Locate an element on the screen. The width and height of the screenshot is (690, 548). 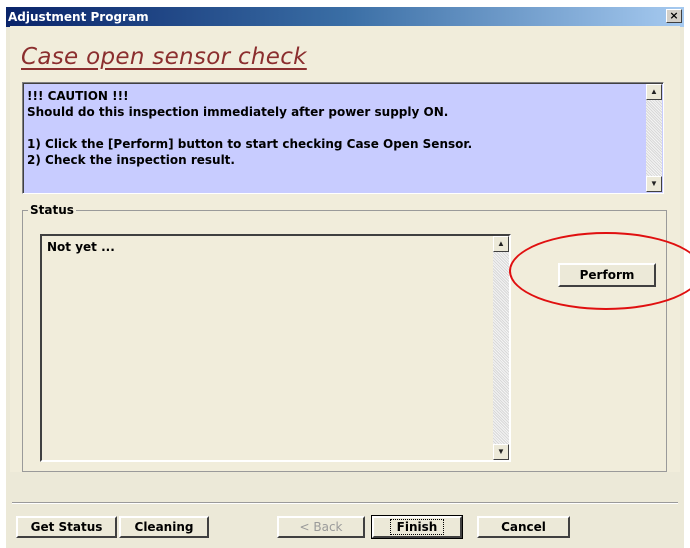
footer-divider is located at coordinates (345, 503).